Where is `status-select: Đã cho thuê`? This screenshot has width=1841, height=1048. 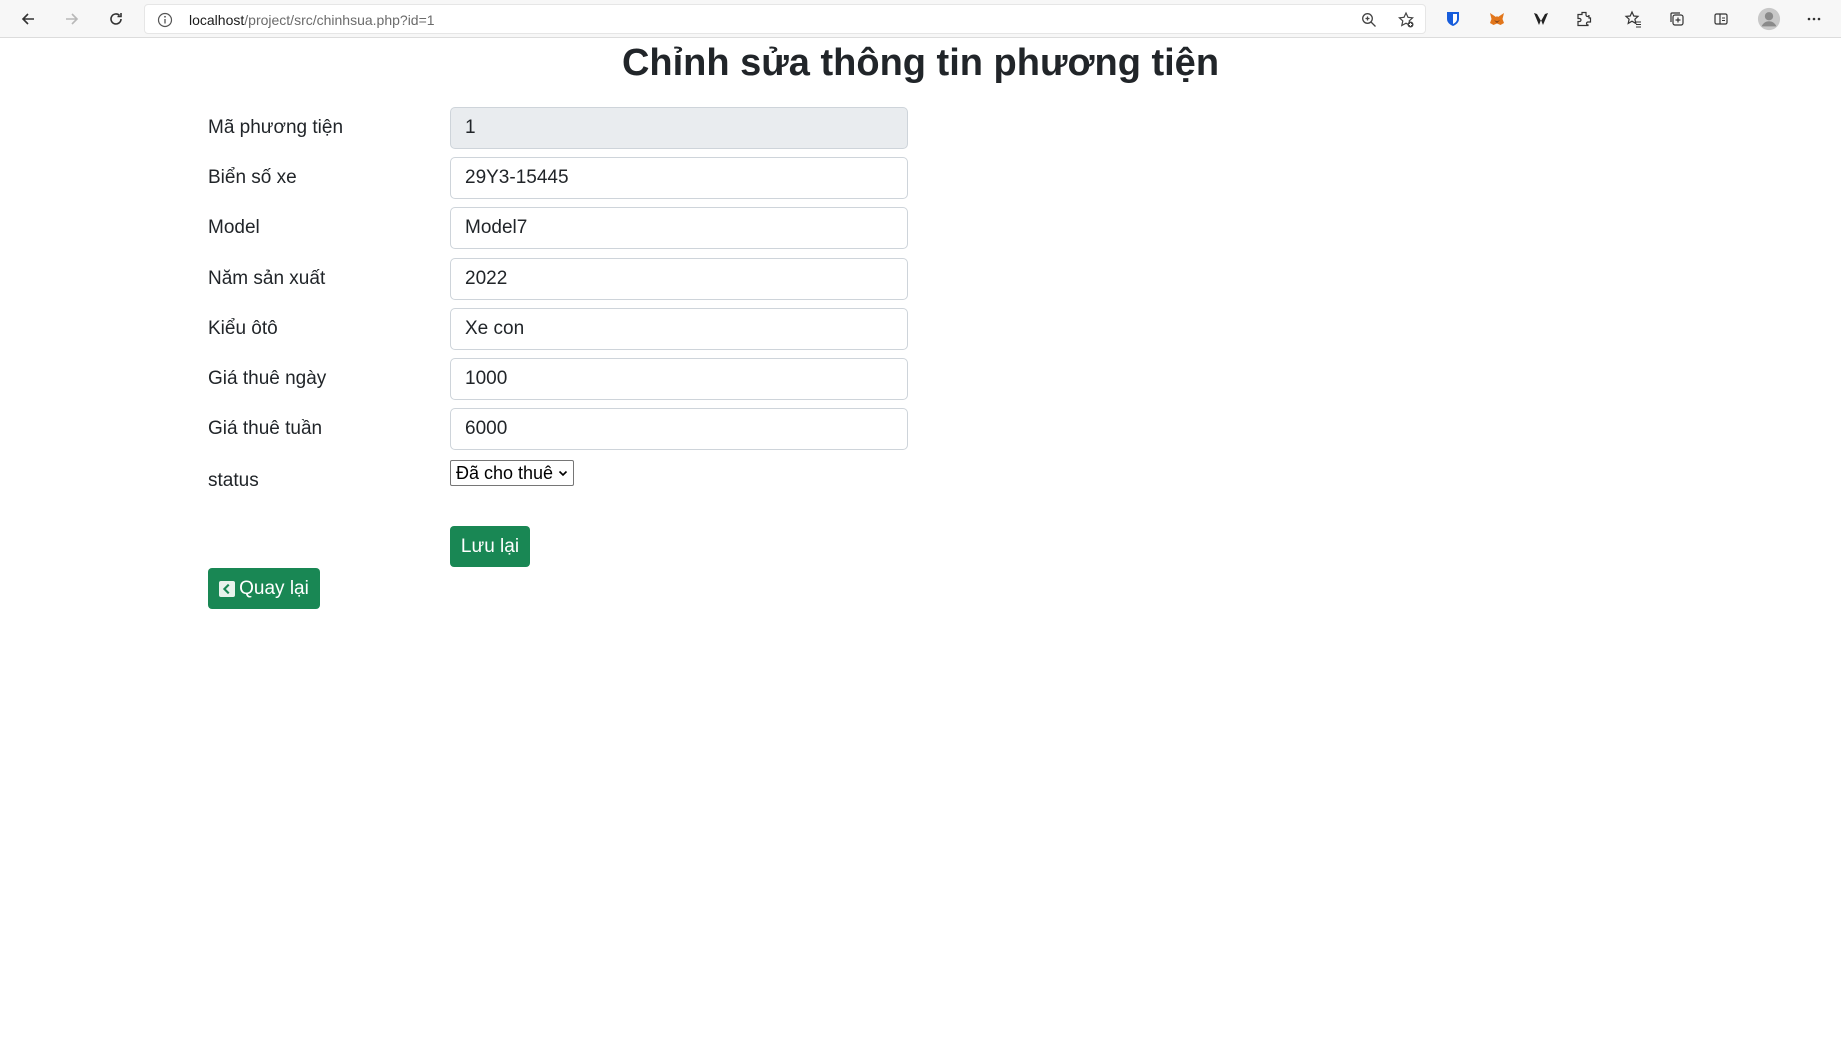
status-select: Đã cho thuê is located at coordinates (512, 473).